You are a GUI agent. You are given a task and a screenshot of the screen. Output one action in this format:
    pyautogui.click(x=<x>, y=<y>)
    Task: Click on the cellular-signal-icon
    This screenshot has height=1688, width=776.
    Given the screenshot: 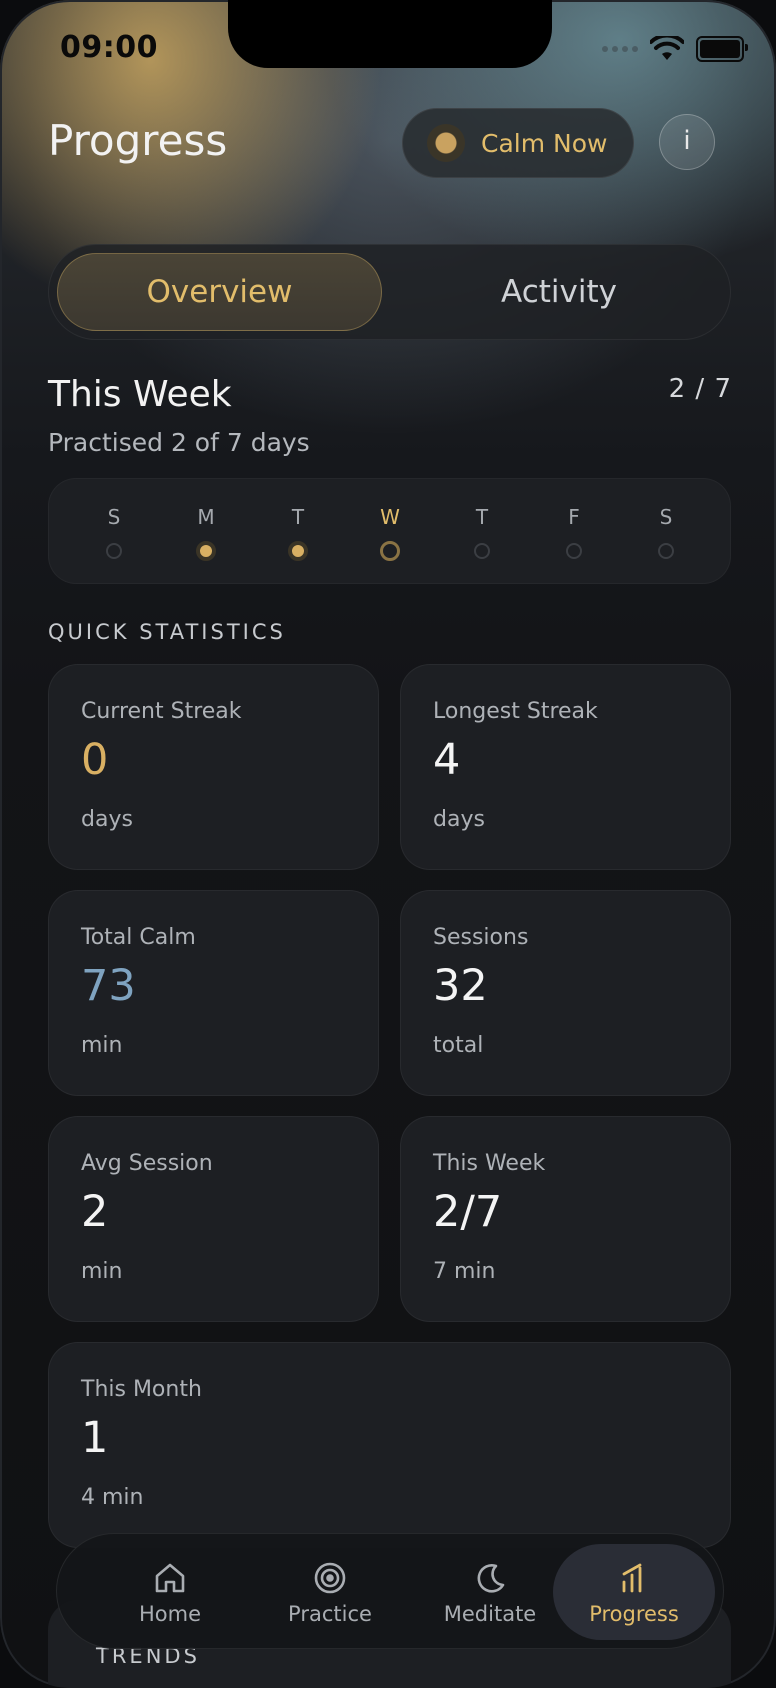 What is the action you would take?
    pyautogui.click(x=620, y=49)
    